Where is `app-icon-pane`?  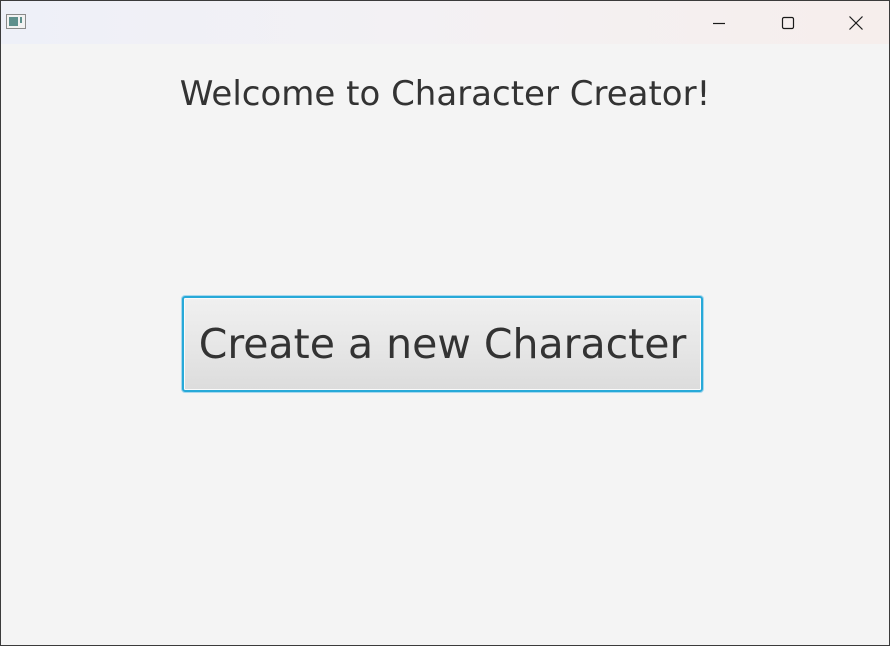
app-icon-pane is located at coordinates (13, 21).